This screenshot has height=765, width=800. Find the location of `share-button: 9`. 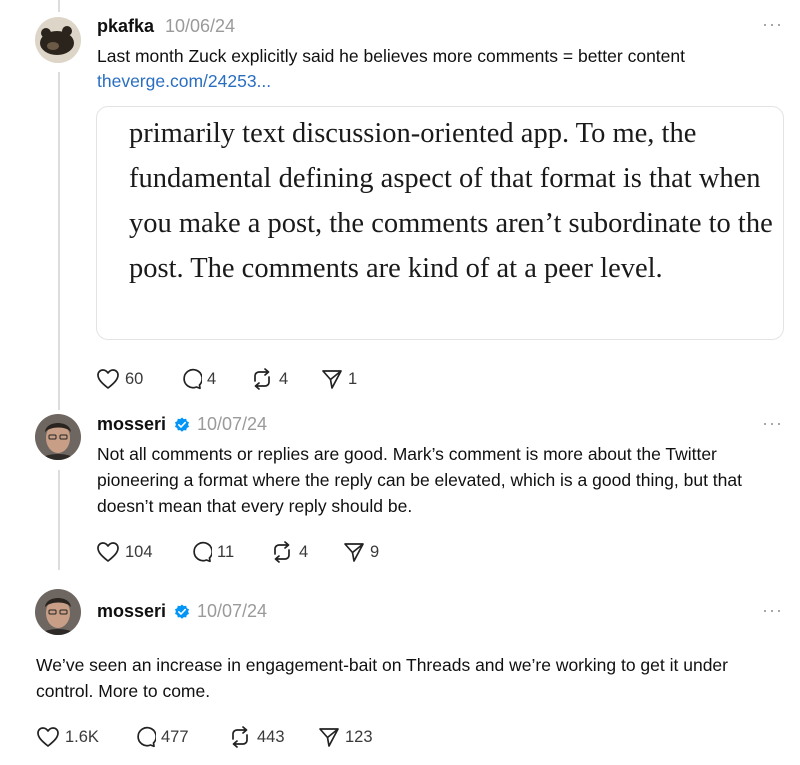

share-button: 9 is located at coordinates (361, 552).